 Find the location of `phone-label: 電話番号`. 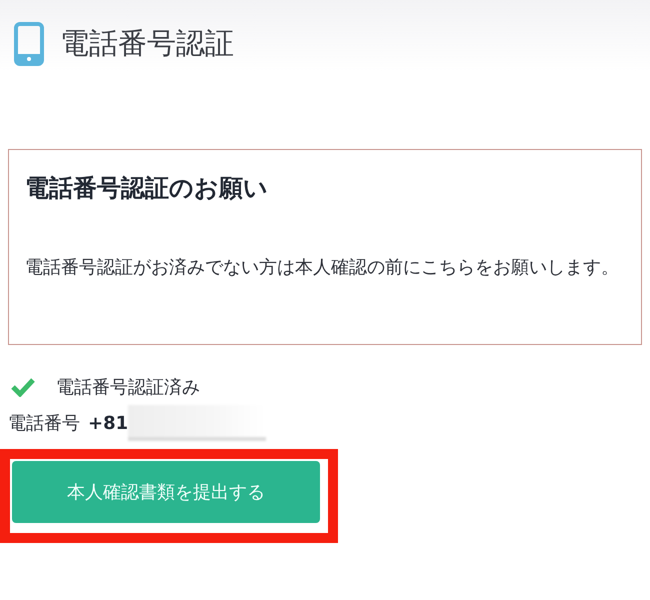

phone-label: 電話番号 is located at coordinates (44, 423).